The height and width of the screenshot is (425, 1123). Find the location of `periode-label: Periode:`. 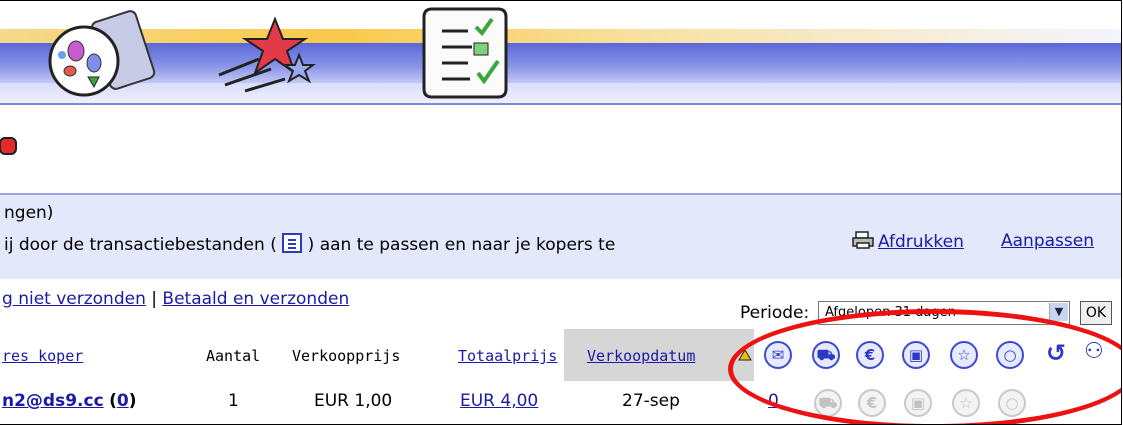

periode-label: Periode: is located at coordinates (775, 313).